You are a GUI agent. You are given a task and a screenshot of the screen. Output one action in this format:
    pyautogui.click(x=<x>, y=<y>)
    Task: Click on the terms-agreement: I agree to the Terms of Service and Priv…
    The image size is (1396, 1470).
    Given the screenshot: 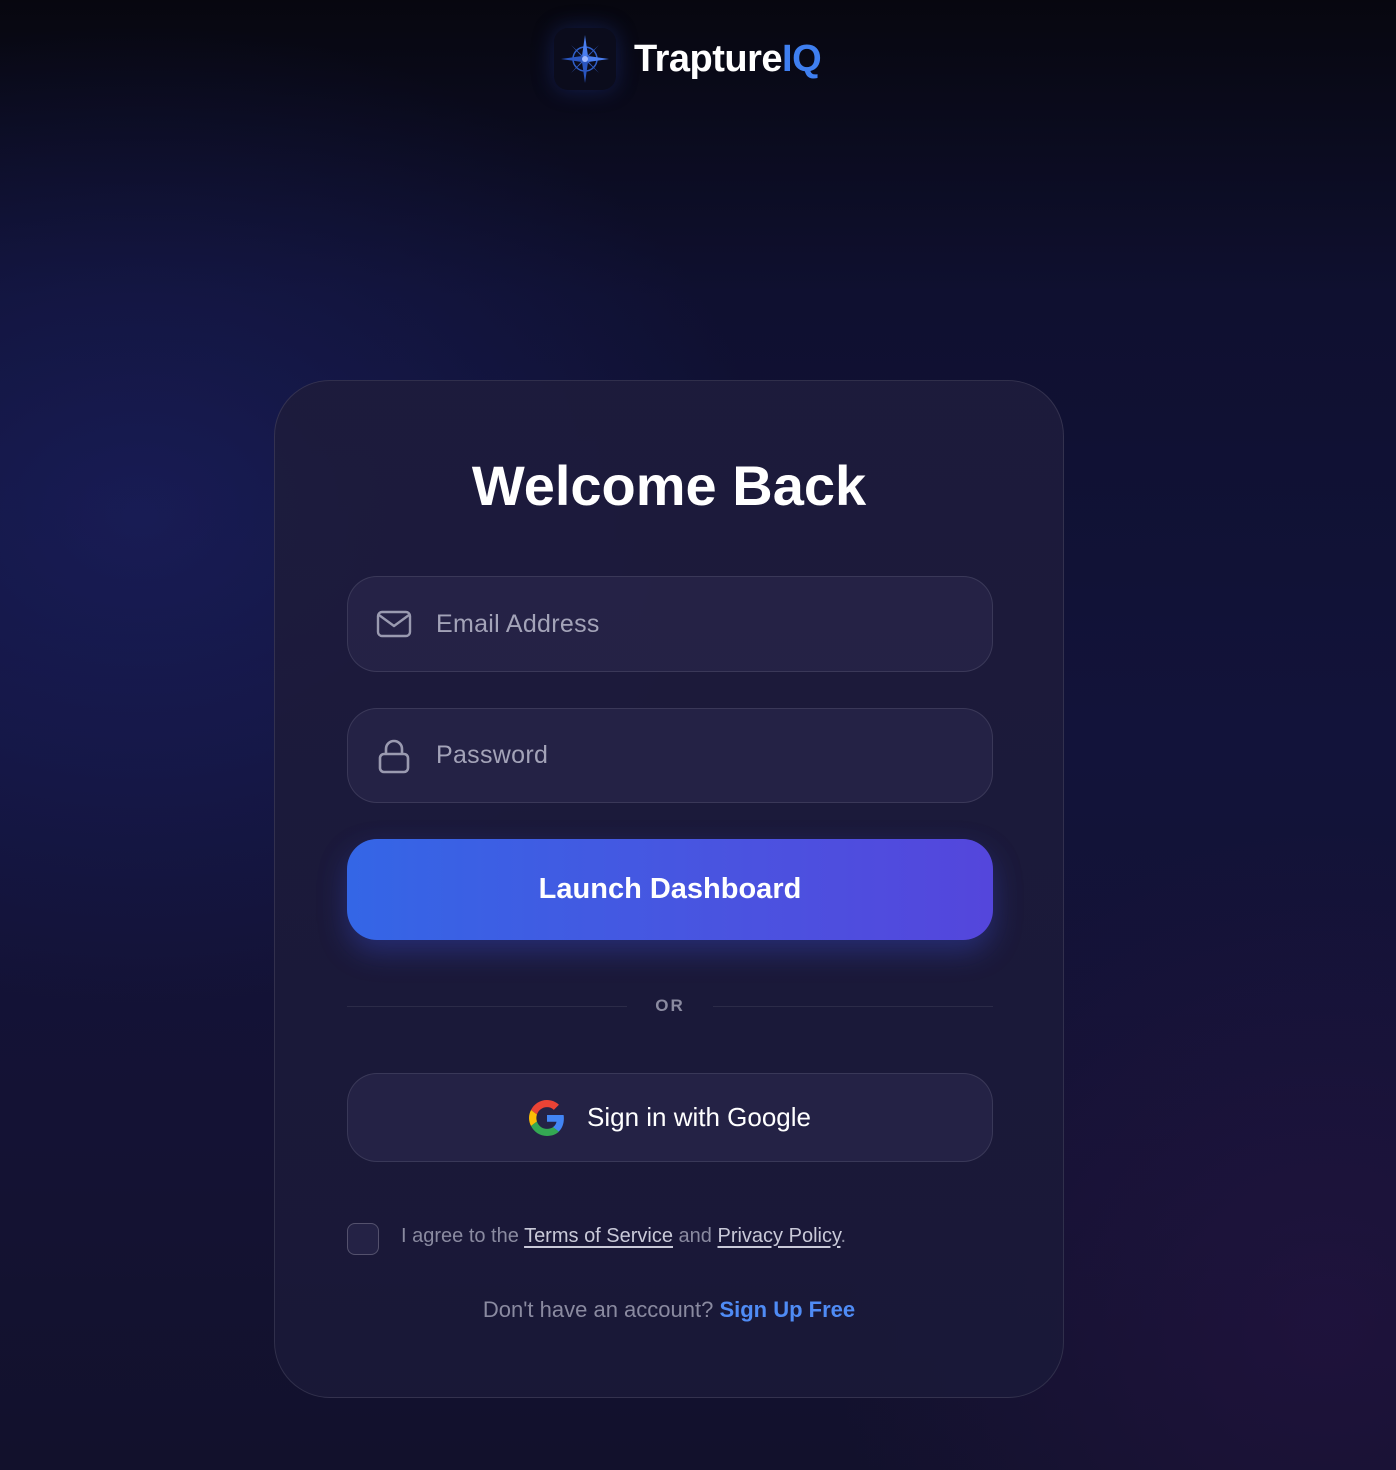 What is the action you would take?
    pyautogui.click(x=670, y=1239)
    